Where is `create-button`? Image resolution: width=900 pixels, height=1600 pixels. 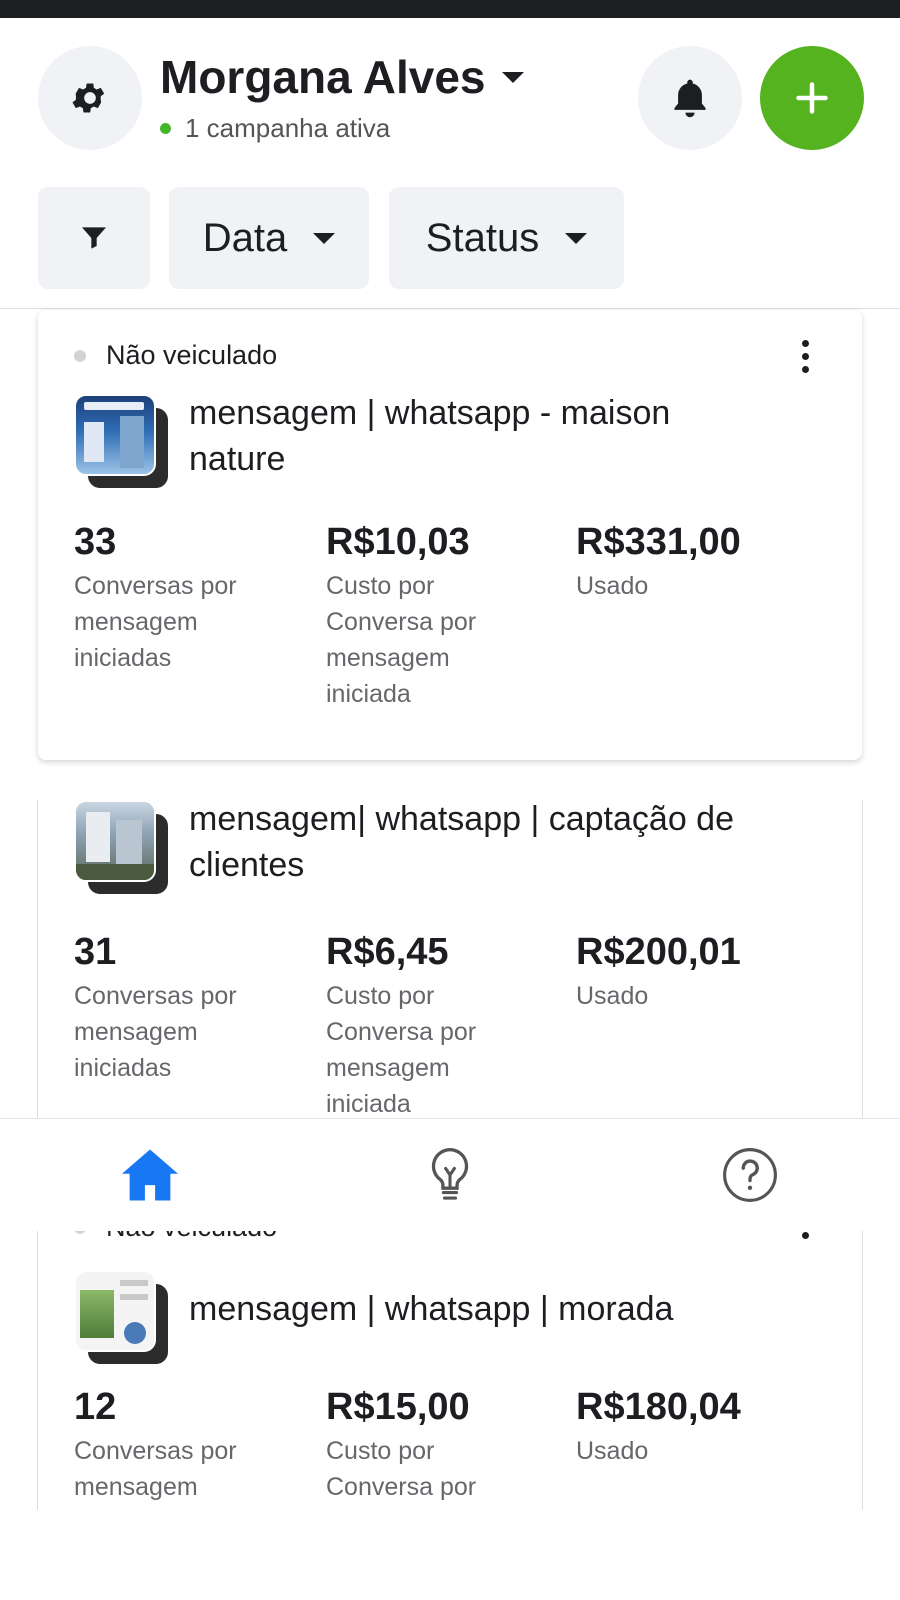
create-button is located at coordinates (812, 98).